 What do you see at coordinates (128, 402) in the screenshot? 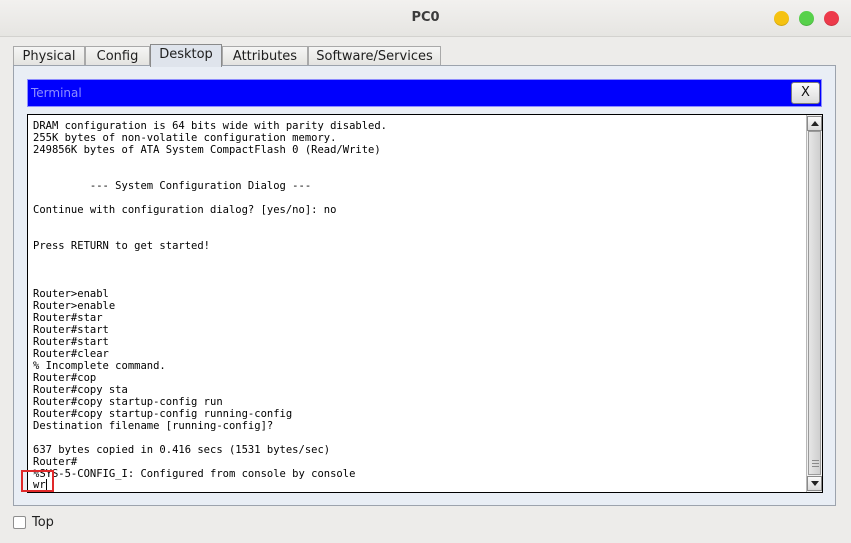
I see `terminal-line: Router#copy startup-config run` at bounding box center [128, 402].